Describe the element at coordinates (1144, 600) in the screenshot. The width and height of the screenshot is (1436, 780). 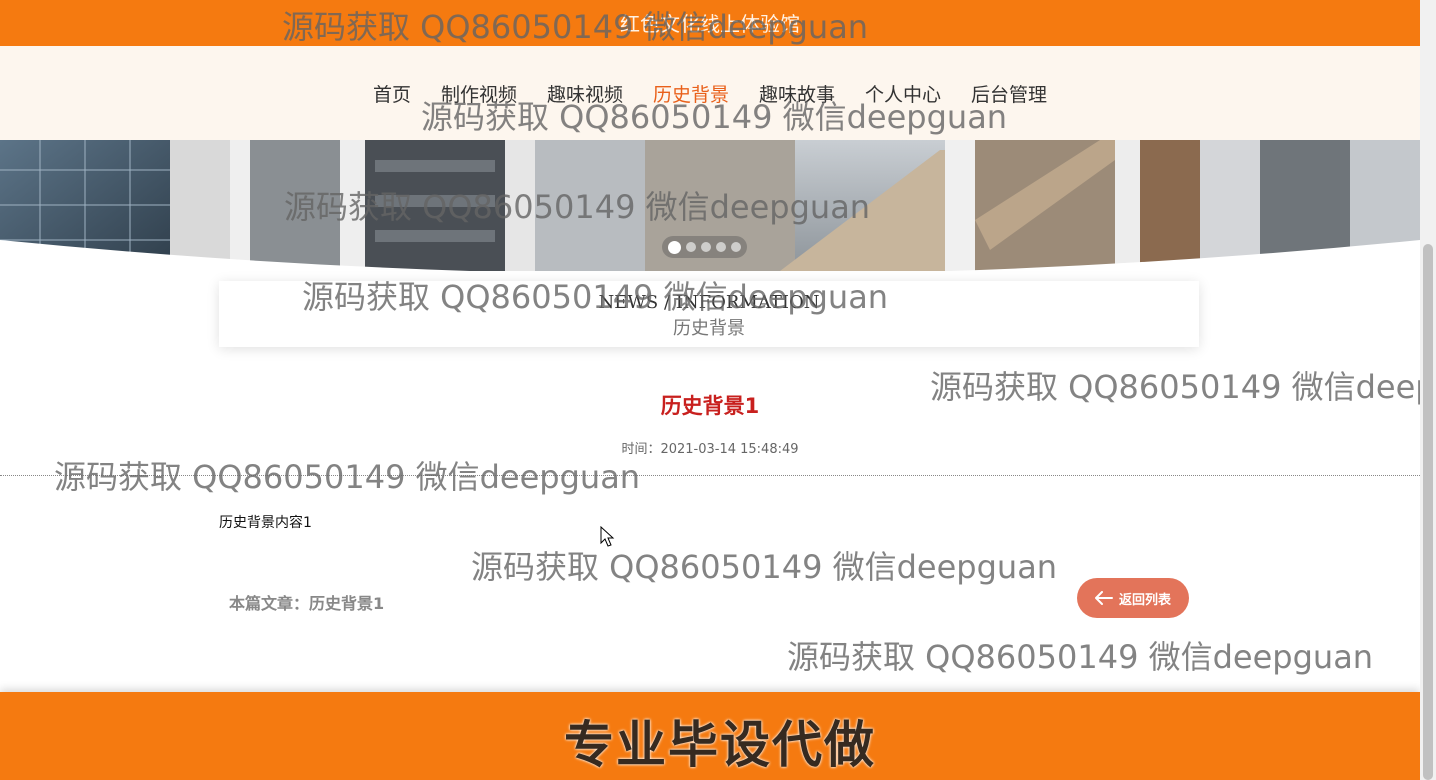
I see `back-to-list-label: 返回列表` at that location.